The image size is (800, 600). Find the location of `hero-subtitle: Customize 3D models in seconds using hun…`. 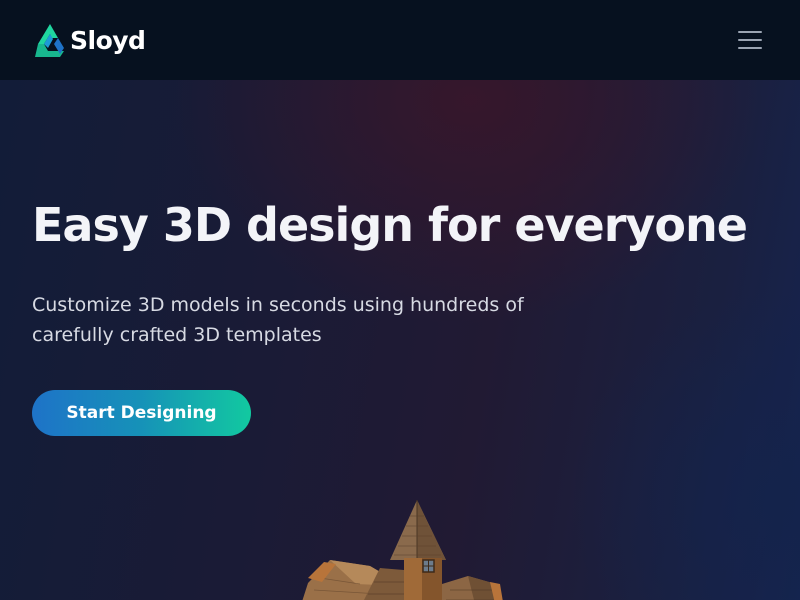

hero-subtitle: Customize 3D models in seconds using hun… is located at coordinates (278, 320).